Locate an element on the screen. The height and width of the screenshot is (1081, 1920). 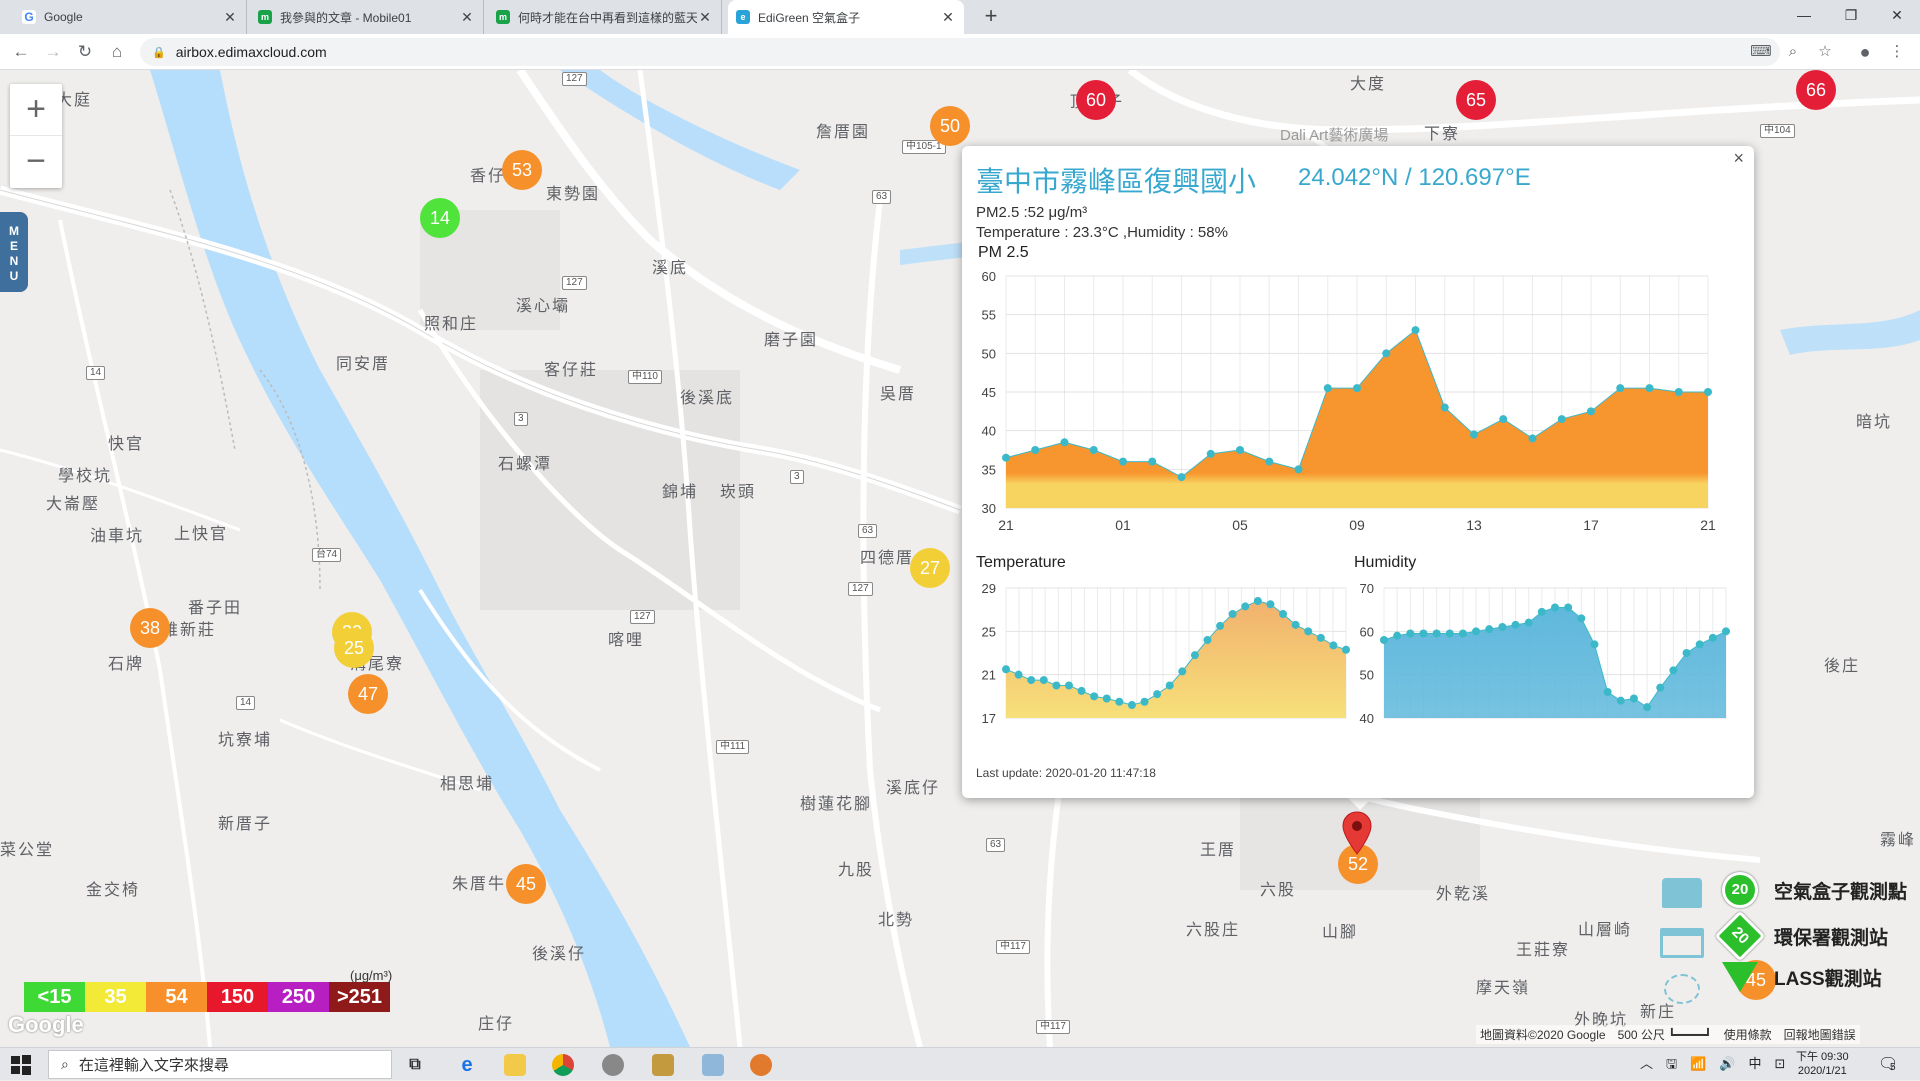
tab-mobile01-articles: m 我參與的文章 - Mobile01 ✕ is located at coordinates (367, 17).